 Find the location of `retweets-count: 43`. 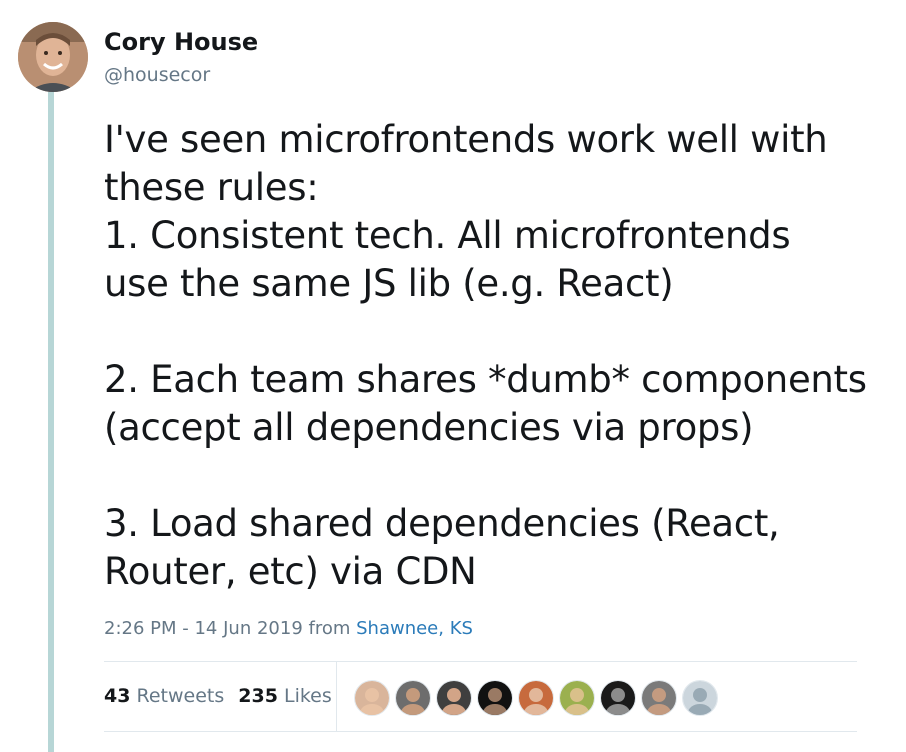

retweets-count: 43 is located at coordinates (117, 696).